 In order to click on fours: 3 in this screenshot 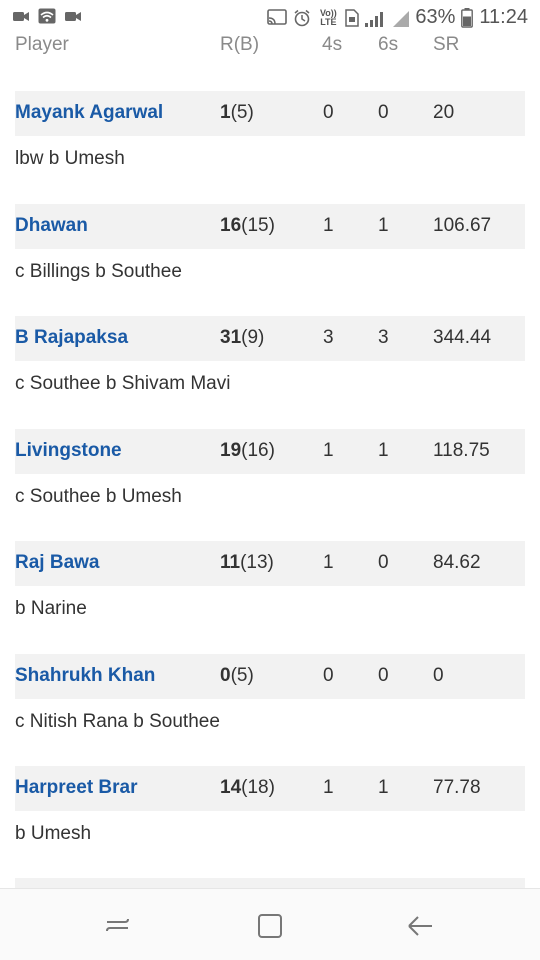, I will do `click(328, 337)`.